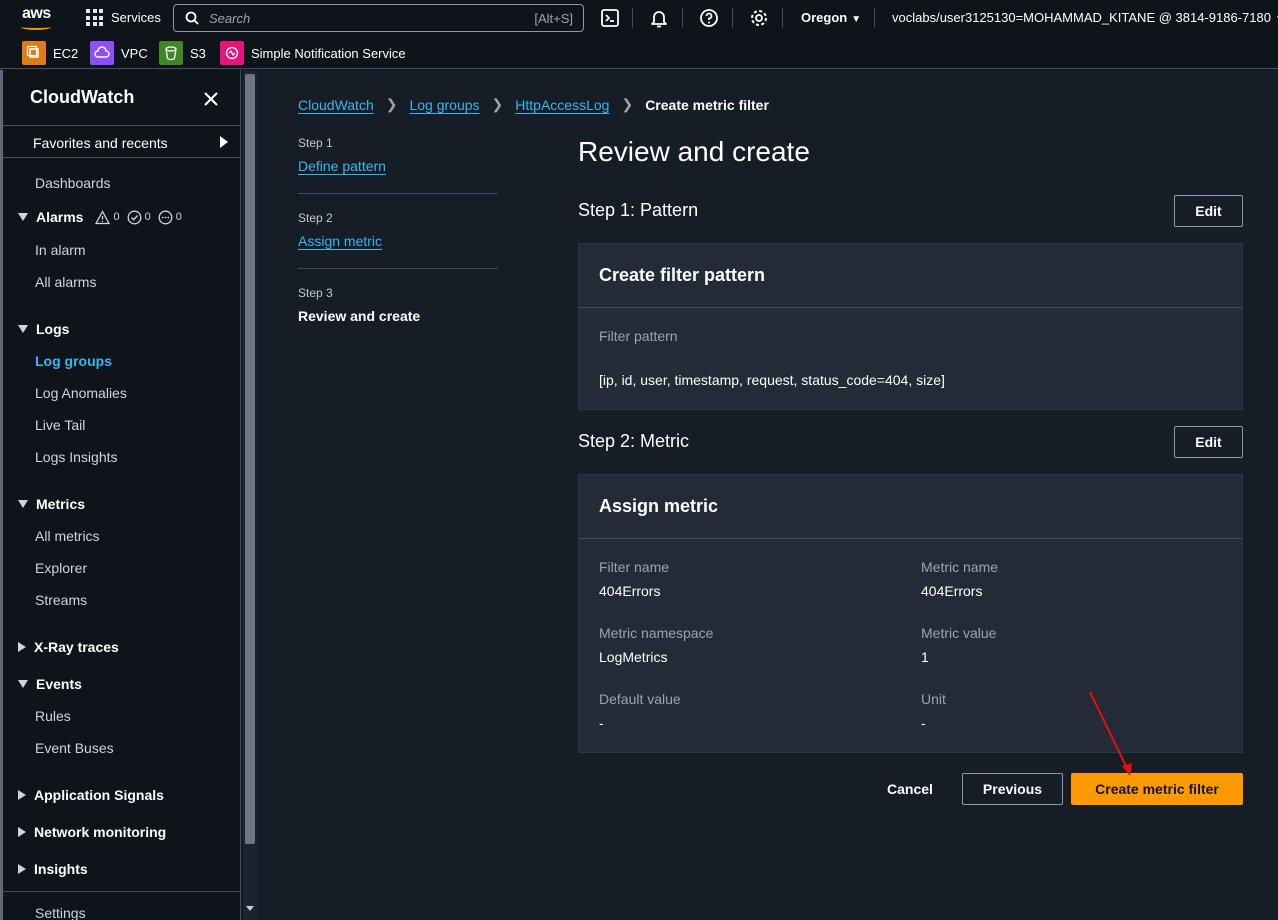 This screenshot has width=1278, height=920. I want to click on favorite-sns: Simple Notification Service, so click(313, 53).